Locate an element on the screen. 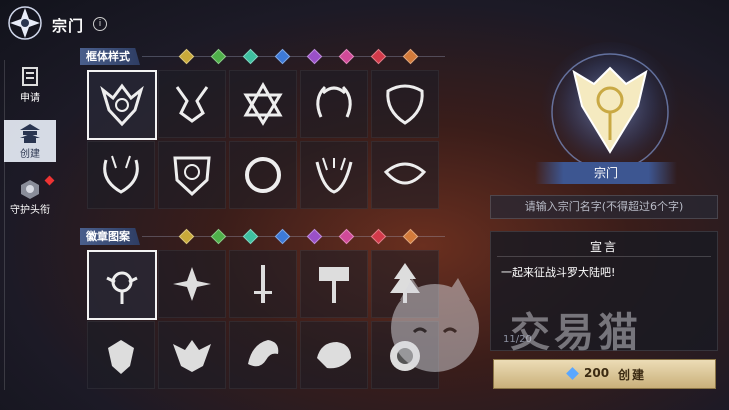 Image resolution: width=729 pixels, height=410 pixels. sidebar-item-apply: 申请 is located at coordinates (30, 85).